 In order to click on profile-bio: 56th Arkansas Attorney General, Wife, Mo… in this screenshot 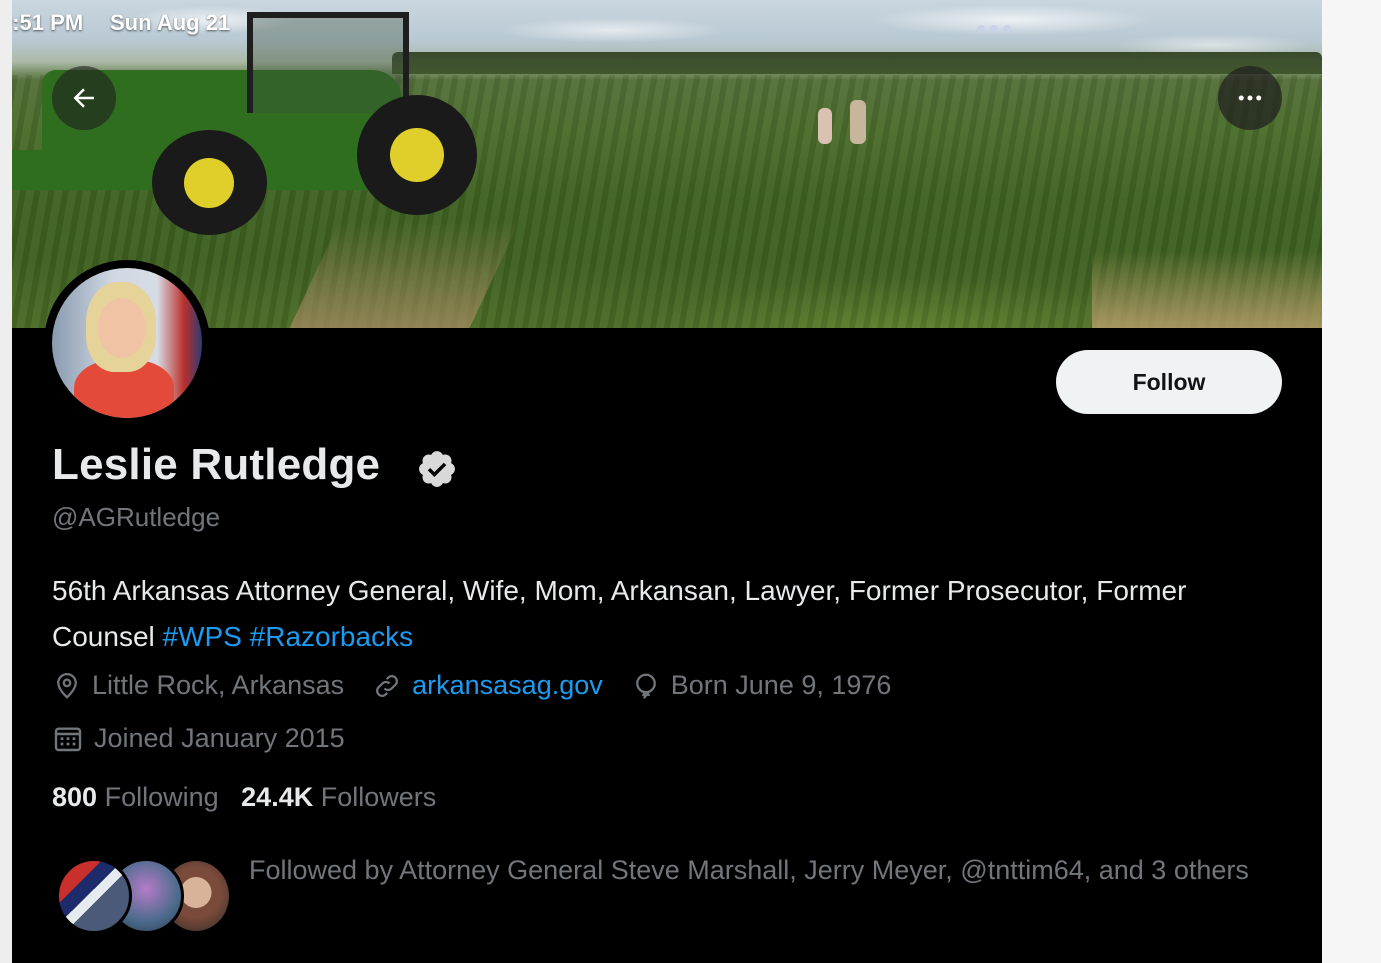, I will do `click(652, 614)`.